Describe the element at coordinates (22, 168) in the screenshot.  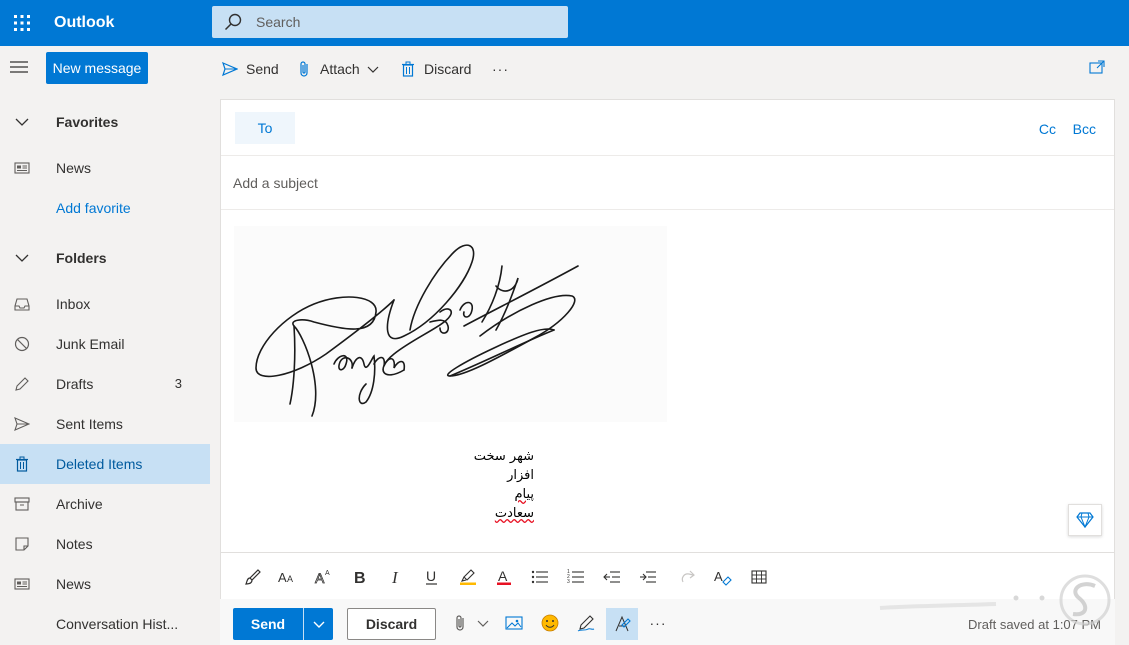
I see `news-icon` at that location.